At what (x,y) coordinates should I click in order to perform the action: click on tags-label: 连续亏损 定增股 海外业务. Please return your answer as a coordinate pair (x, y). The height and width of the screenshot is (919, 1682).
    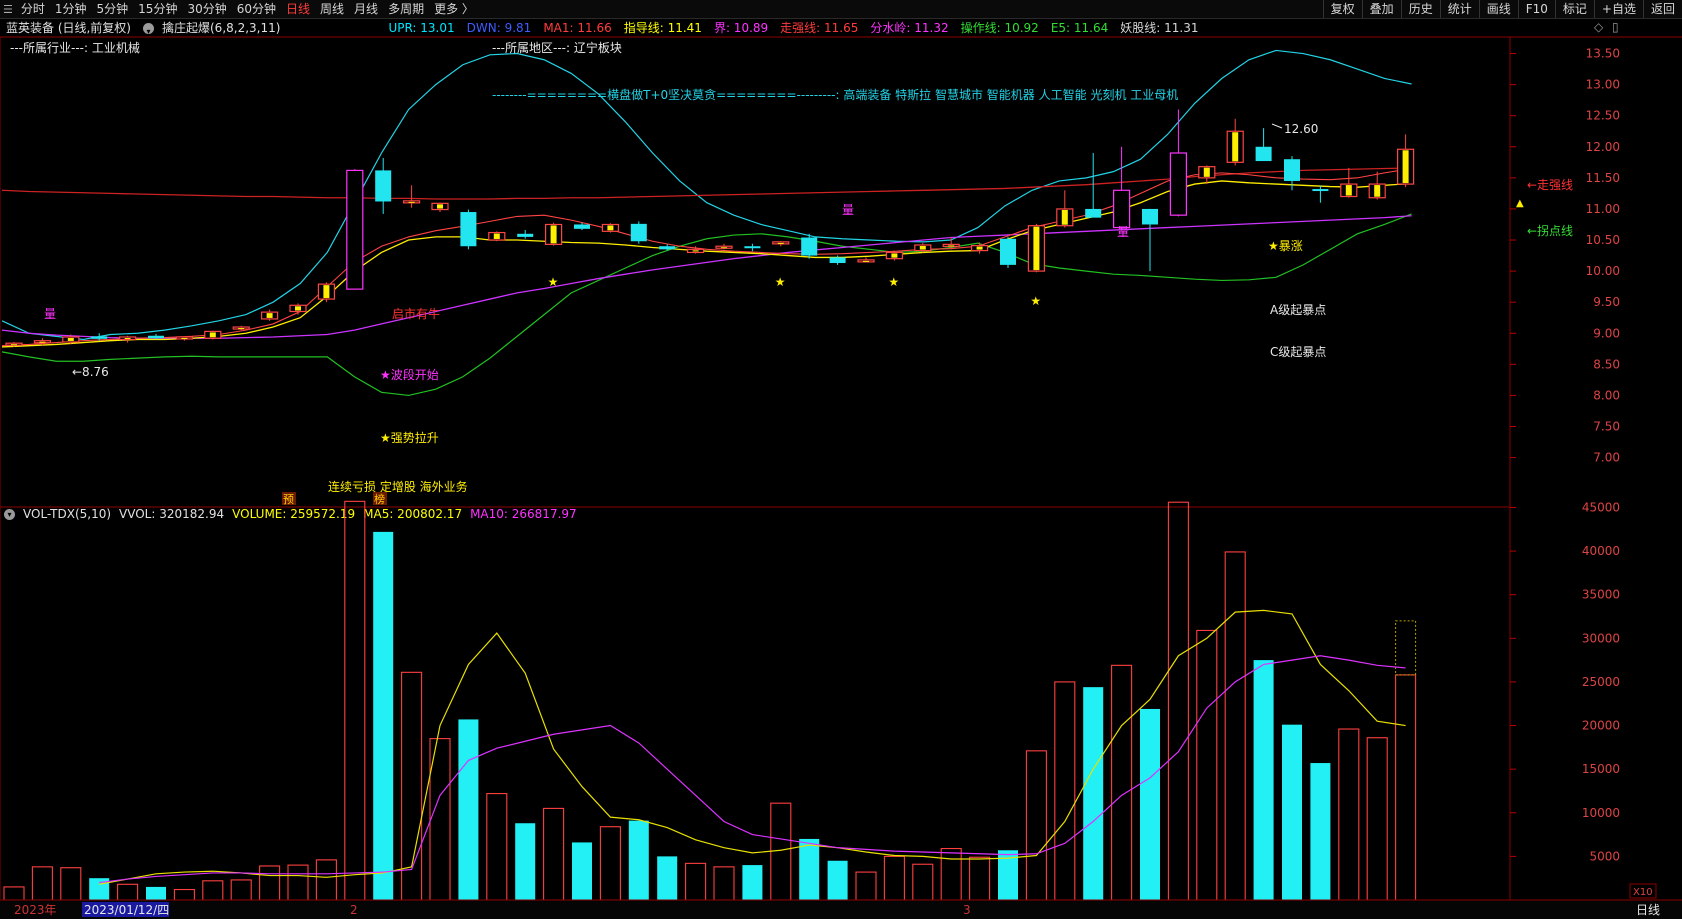
    Looking at the image, I should click on (398, 486).